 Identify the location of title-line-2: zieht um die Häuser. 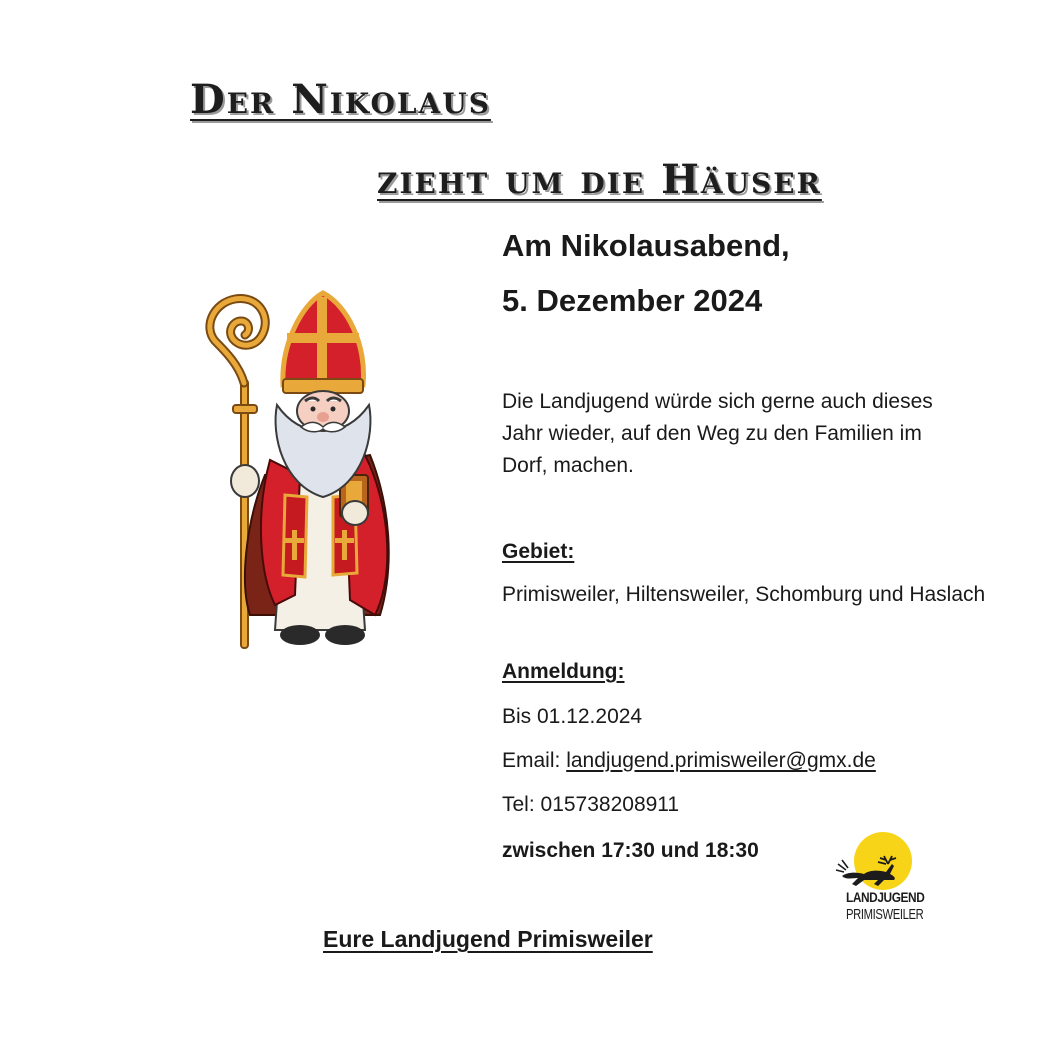
(599, 179).